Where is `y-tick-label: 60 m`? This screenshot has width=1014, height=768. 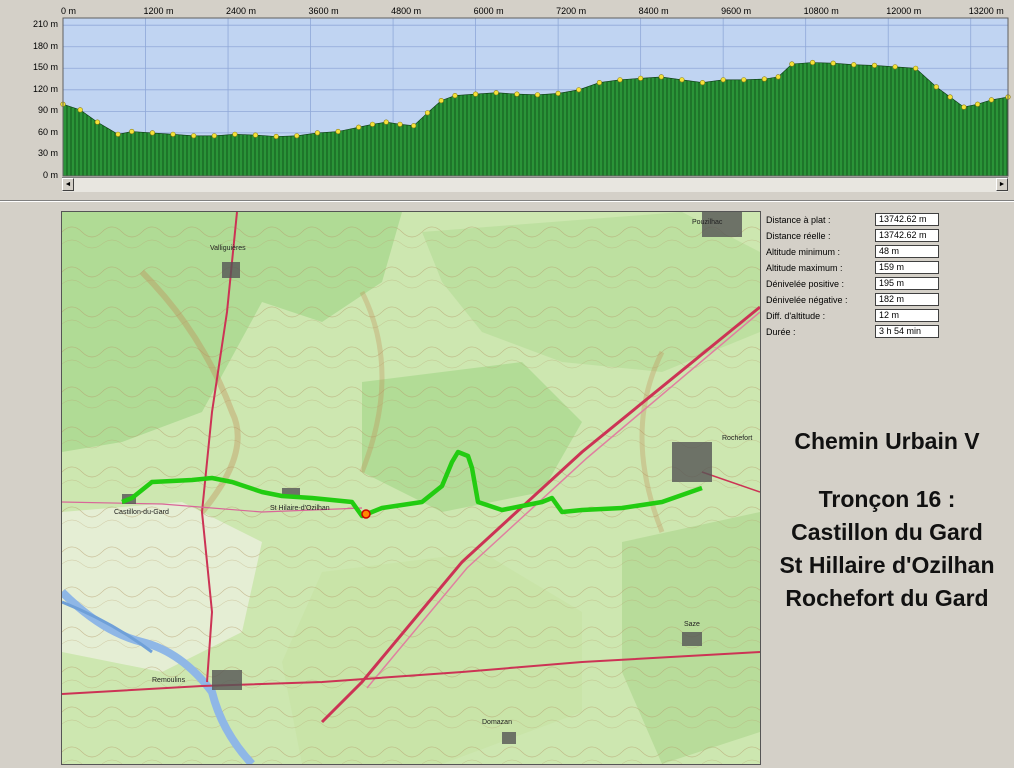
y-tick-label: 60 m is located at coordinates (47, 131).